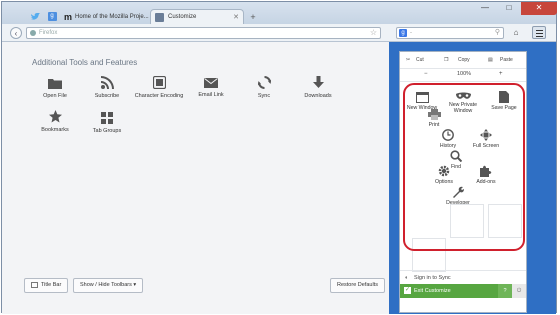 This screenshot has height=315, width=560. I want to click on restore-defaults-button: Restore Defaults, so click(357, 285).